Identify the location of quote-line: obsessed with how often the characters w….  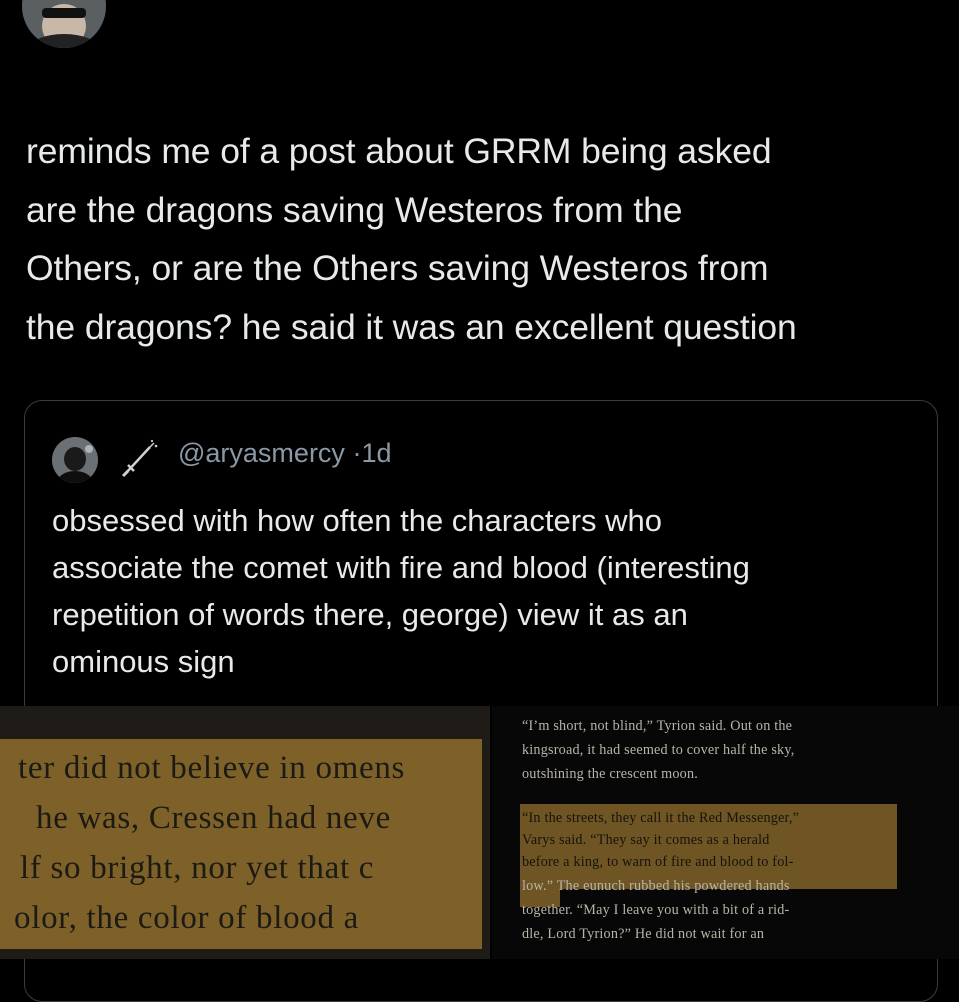
(357, 520).